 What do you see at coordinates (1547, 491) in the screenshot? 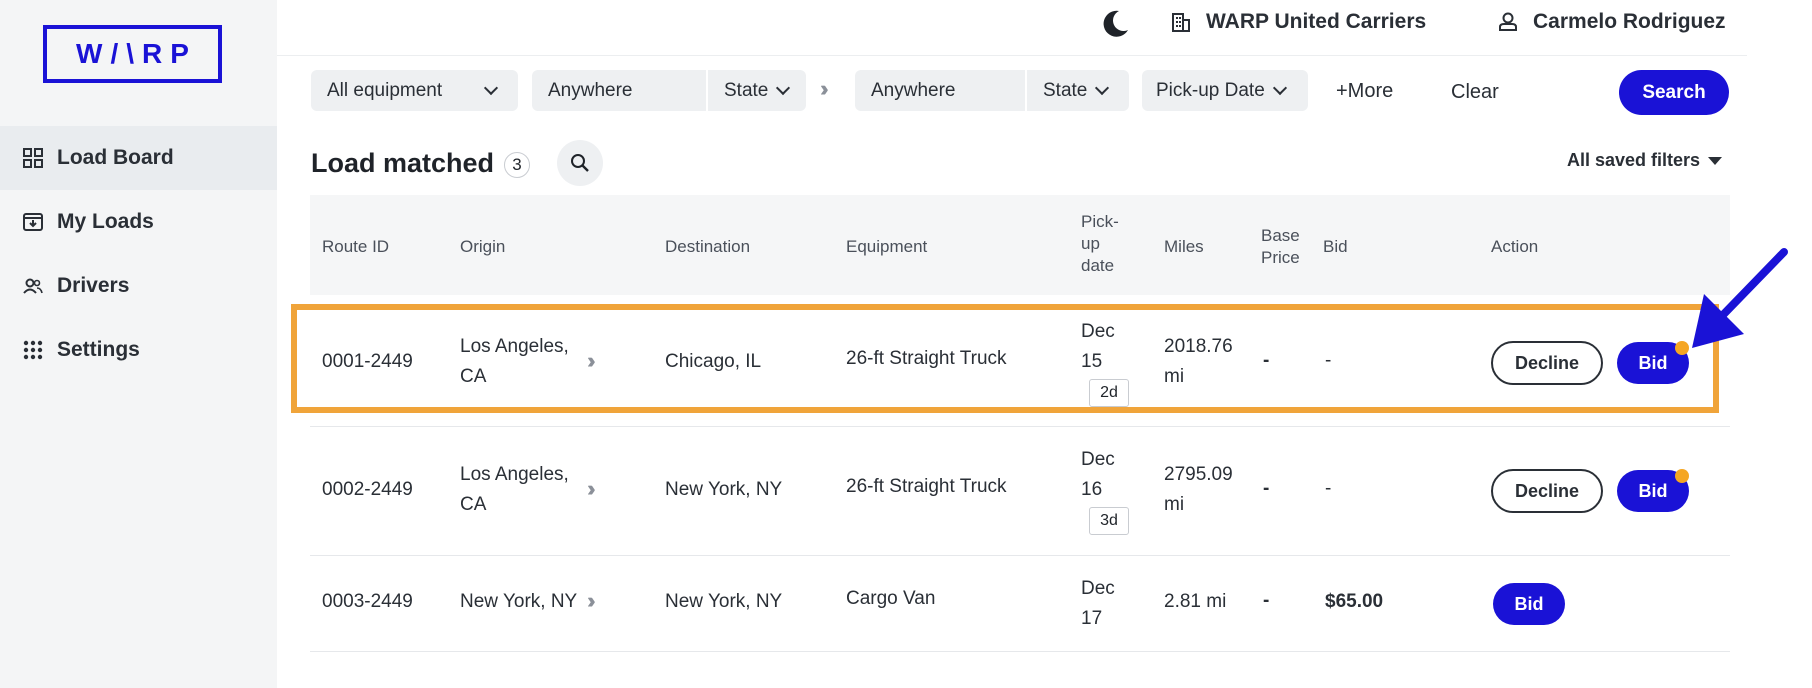
I see `decline-button: Decline` at bounding box center [1547, 491].